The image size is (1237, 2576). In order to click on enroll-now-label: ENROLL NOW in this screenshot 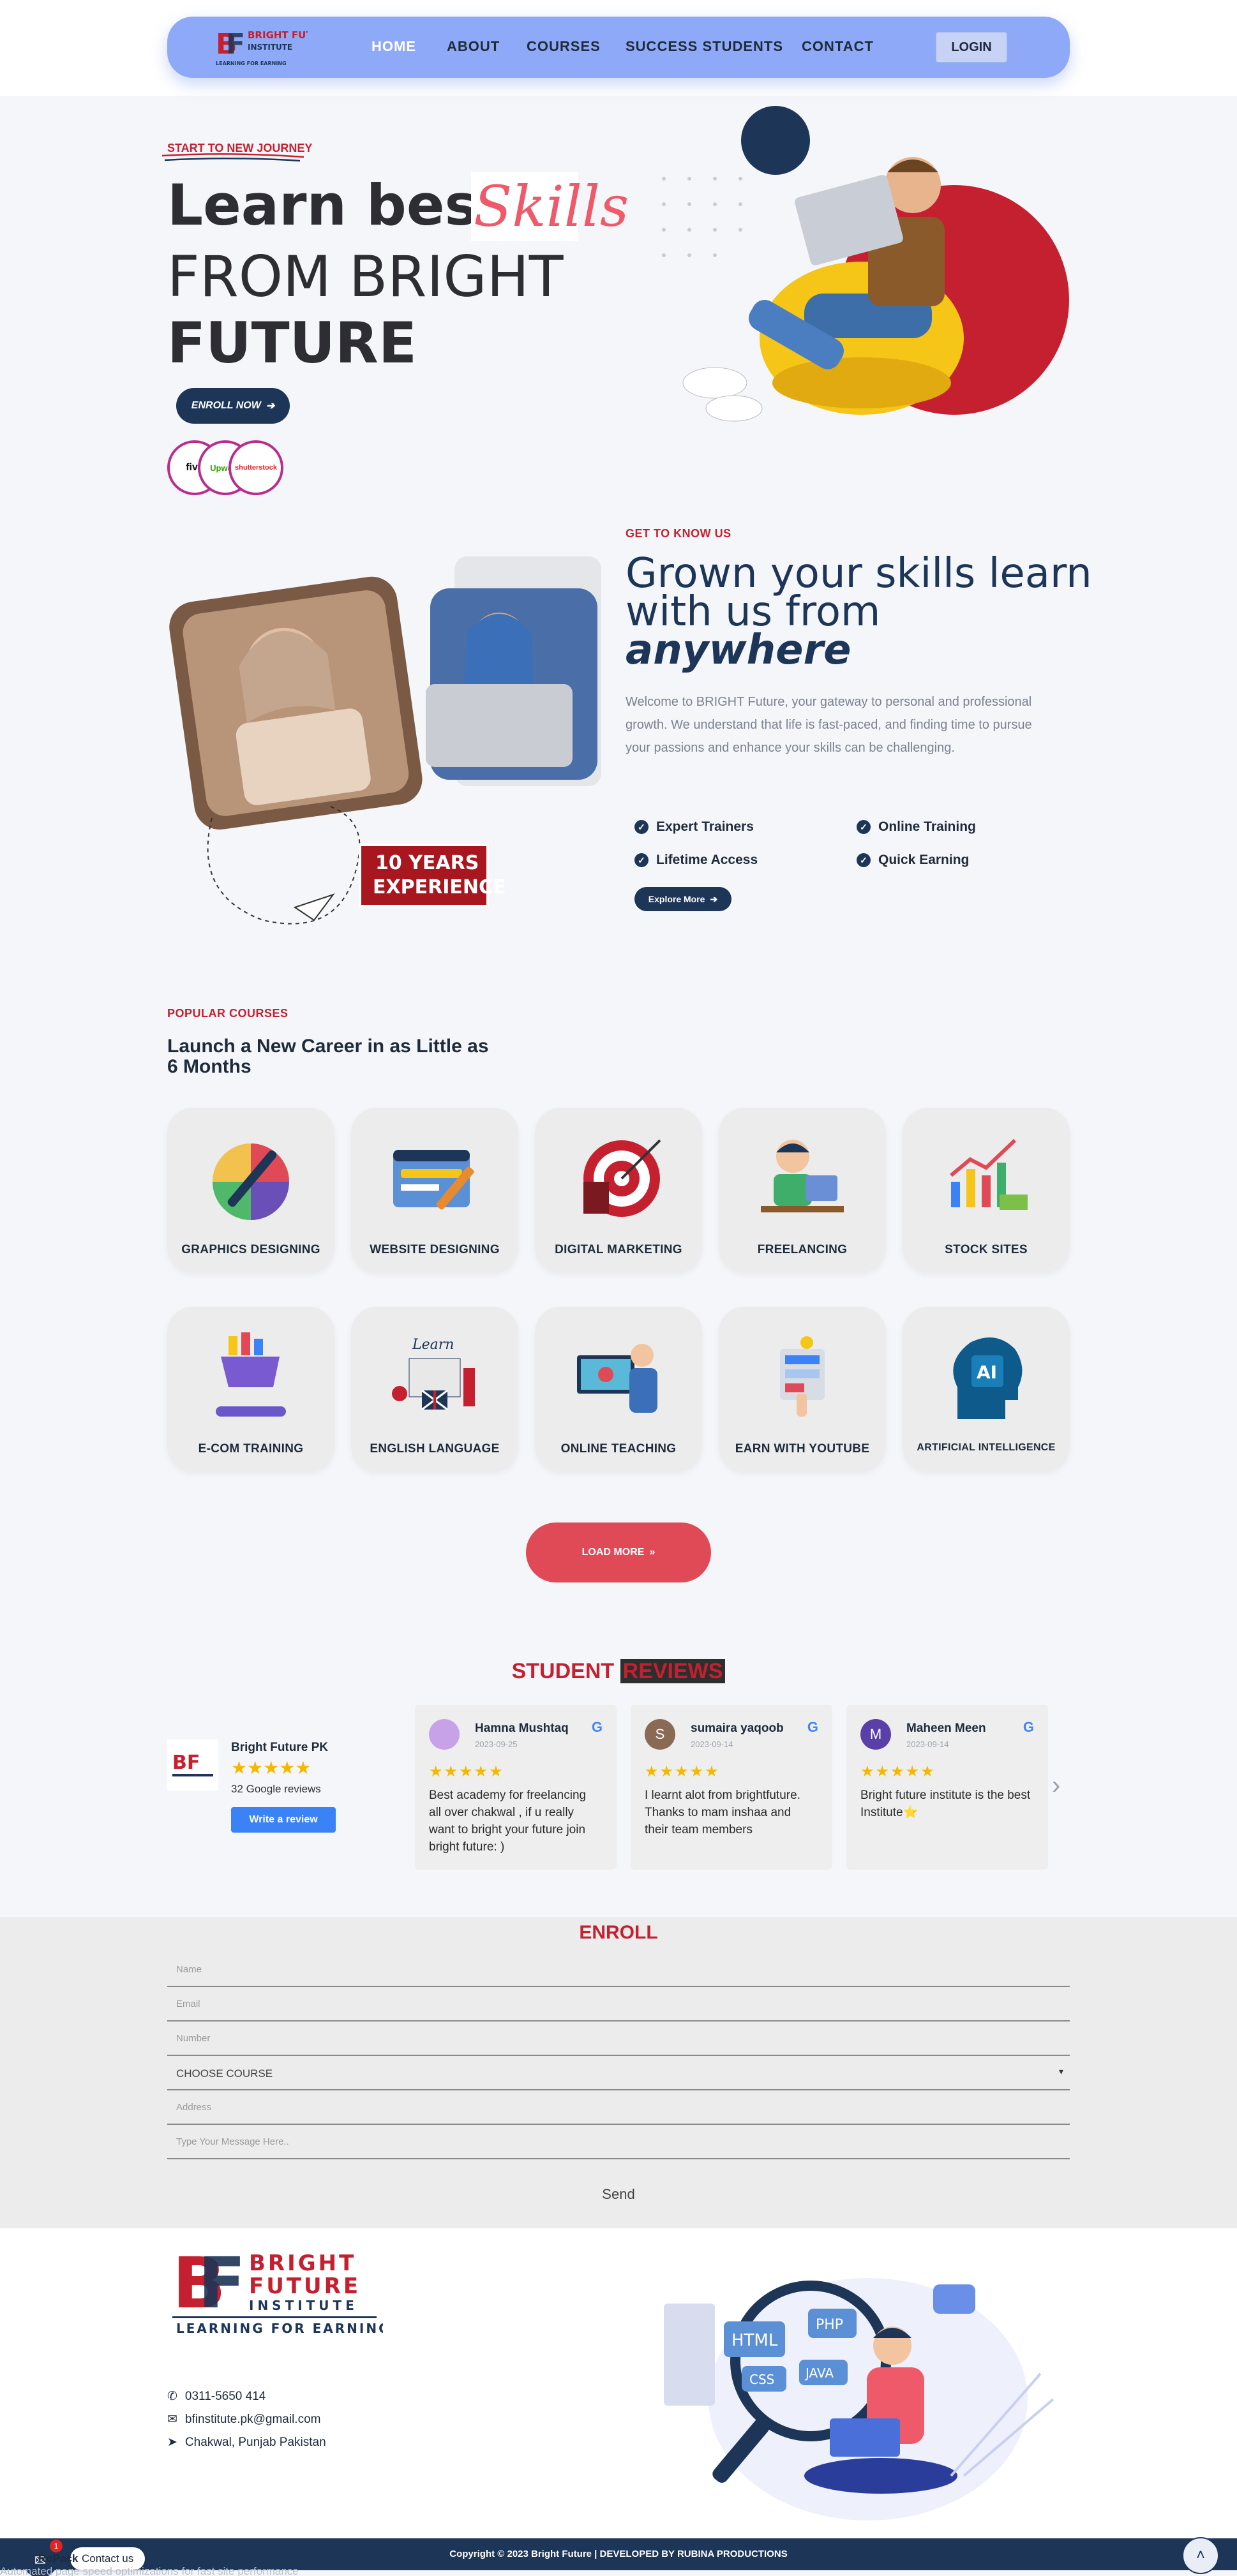, I will do `click(226, 405)`.